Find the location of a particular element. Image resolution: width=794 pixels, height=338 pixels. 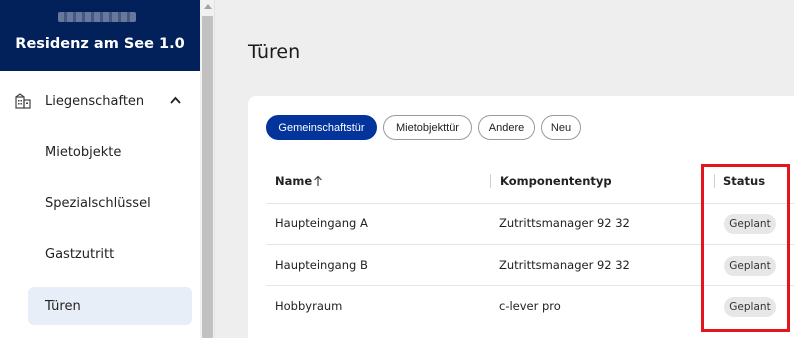

status-column-highlight is located at coordinates (745, 248).